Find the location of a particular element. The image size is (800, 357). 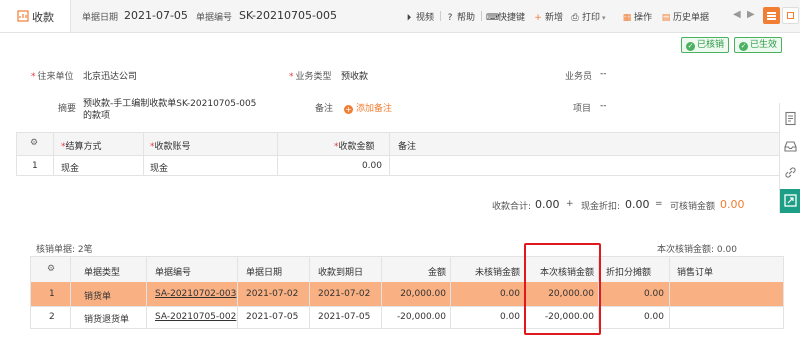

col-unwritten: 未核销金额 is located at coordinates (497, 273).